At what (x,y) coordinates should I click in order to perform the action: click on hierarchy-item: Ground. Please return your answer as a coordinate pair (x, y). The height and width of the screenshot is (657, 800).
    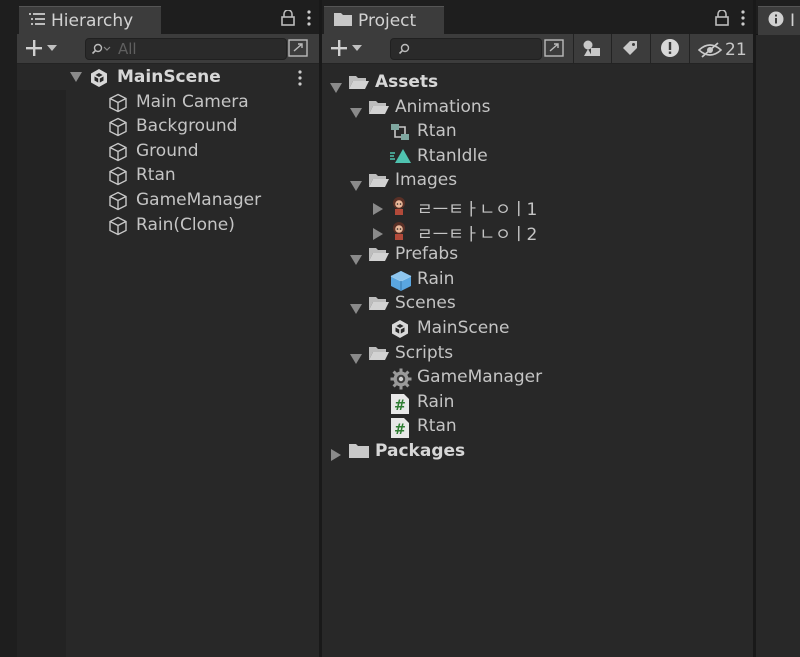
    Looking at the image, I should click on (168, 152).